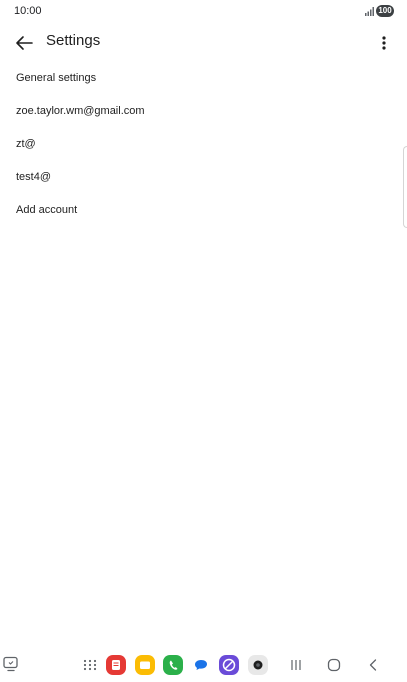 The width and height of the screenshot is (407, 682). I want to click on notes-glyph-icon, so click(116, 665).